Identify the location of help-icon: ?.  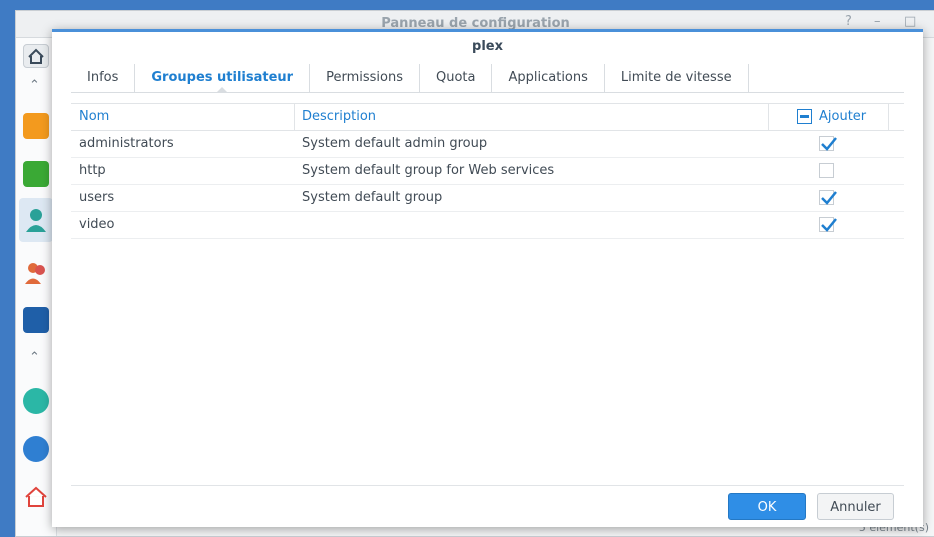
(848, 21).